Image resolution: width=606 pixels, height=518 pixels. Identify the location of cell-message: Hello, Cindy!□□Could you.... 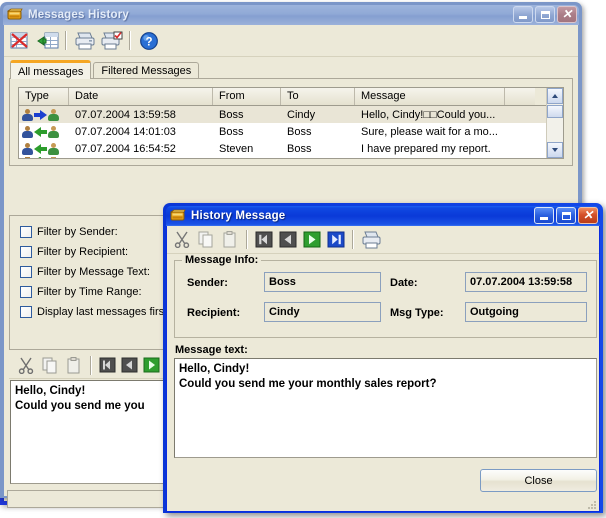
(428, 114).